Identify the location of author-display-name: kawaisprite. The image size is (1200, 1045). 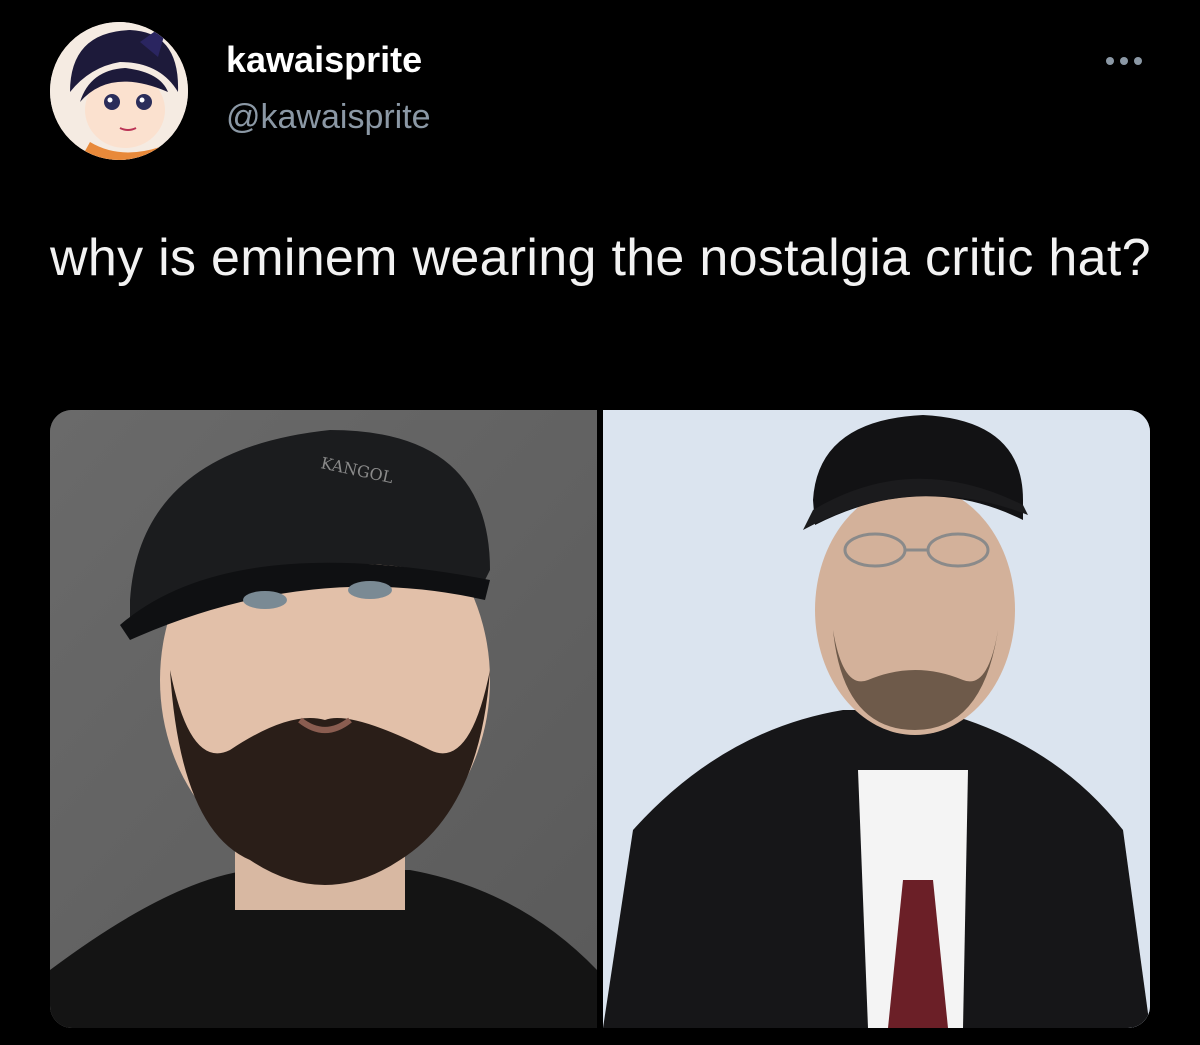
(324, 60).